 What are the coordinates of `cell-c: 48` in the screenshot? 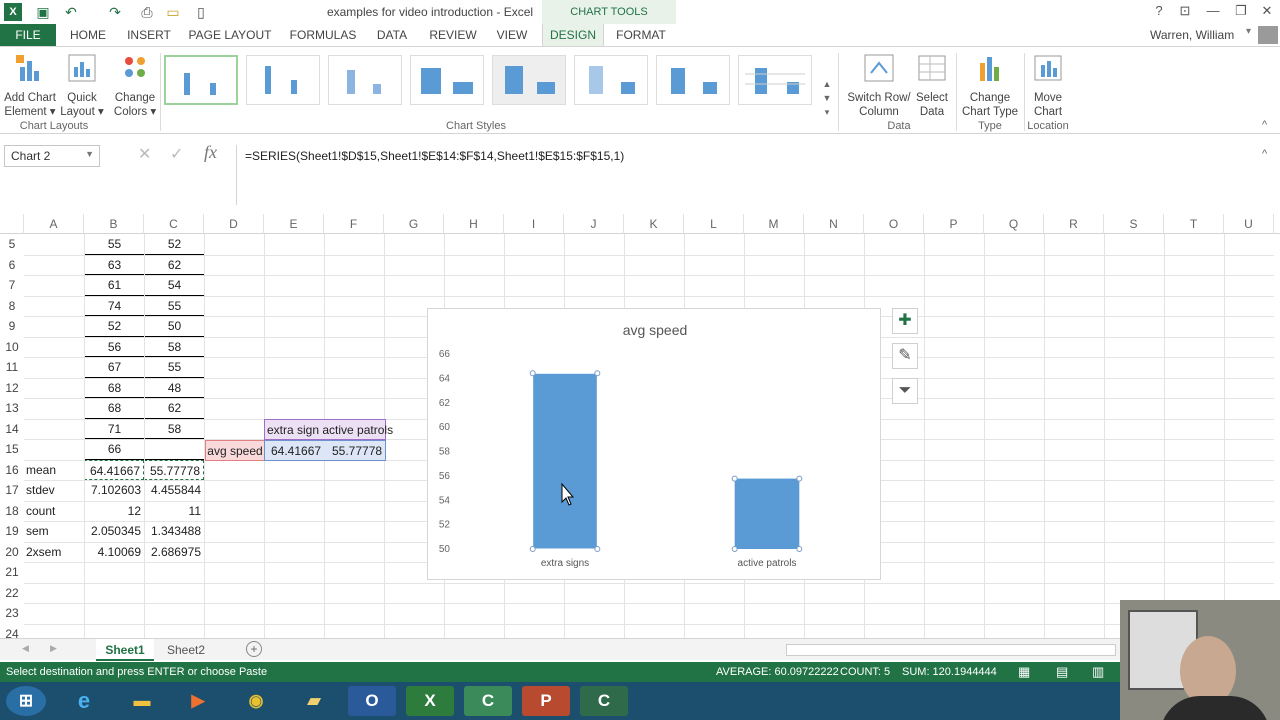 It's located at (174, 387).